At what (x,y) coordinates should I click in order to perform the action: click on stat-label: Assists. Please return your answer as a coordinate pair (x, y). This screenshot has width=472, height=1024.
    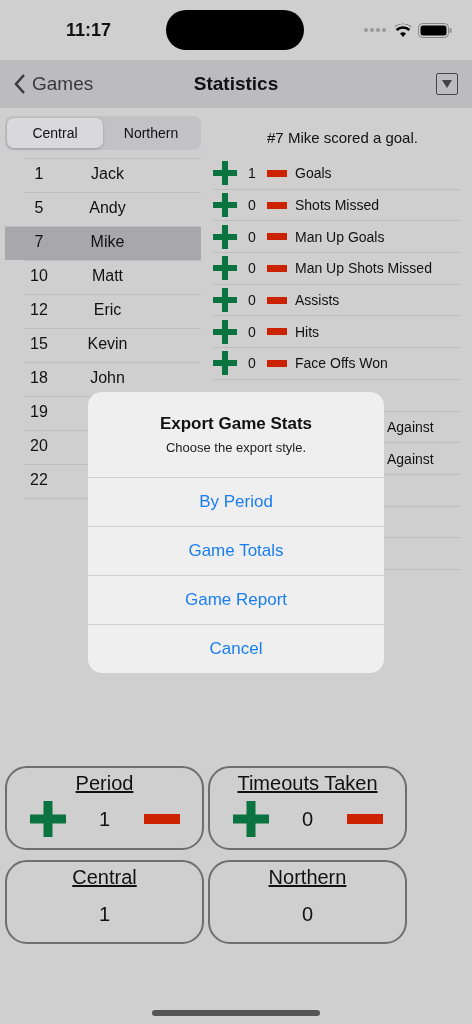
    Looking at the image, I should click on (317, 300).